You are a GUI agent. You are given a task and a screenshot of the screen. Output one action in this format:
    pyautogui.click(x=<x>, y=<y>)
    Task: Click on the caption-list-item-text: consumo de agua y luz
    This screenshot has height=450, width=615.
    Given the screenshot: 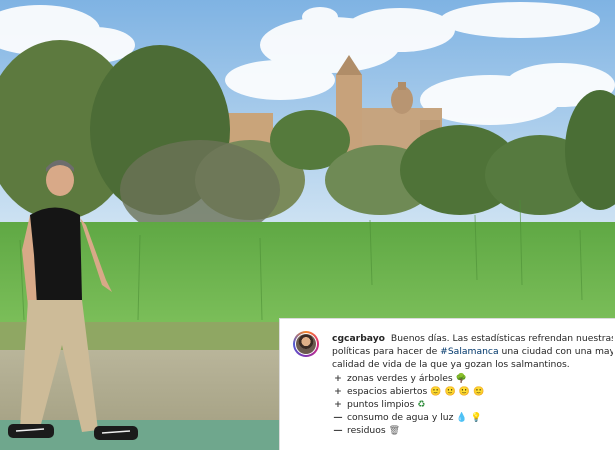 What is the action you would take?
    pyautogui.click(x=400, y=418)
    